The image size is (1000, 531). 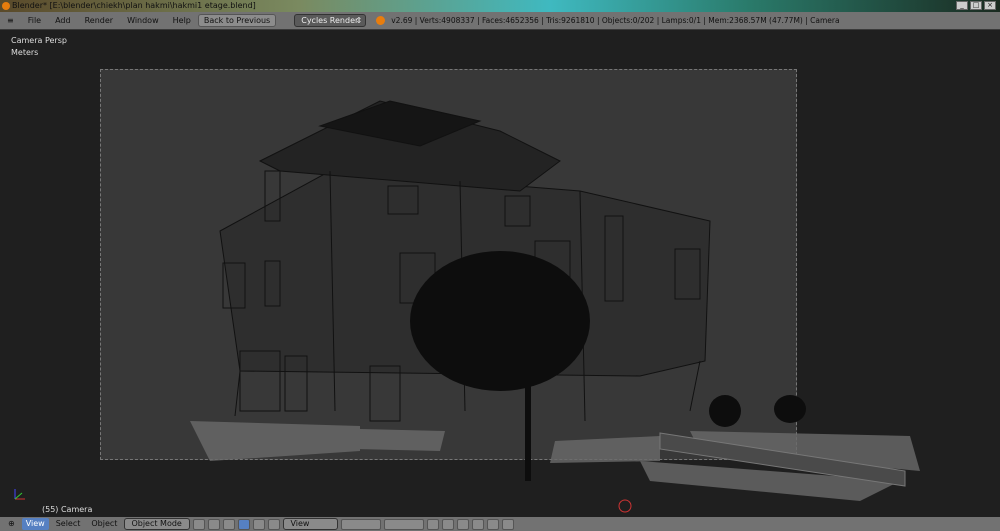 What do you see at coordinates (311, 524) in the screenshot?
I see `orientation-select: View` at bounding box center [311, 524].